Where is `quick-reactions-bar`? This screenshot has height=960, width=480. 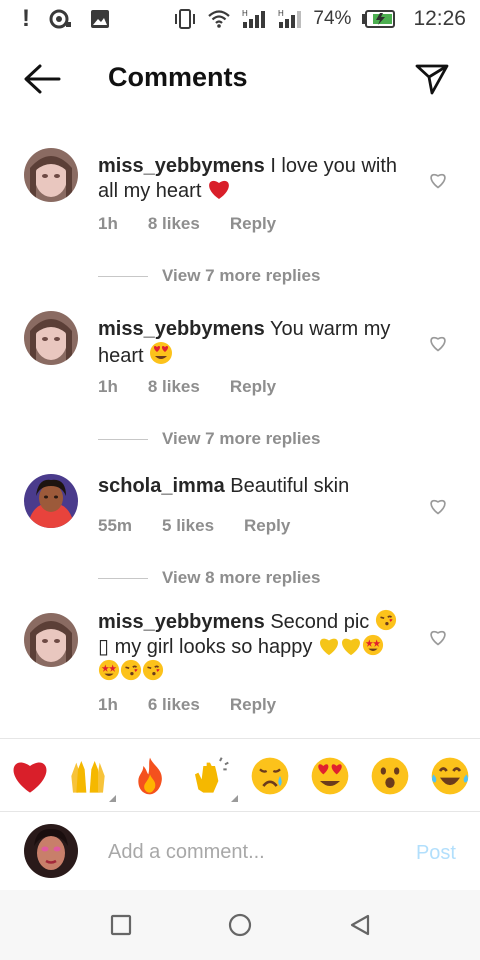
quick-reactions-bar is located at coordinates (240, 775).